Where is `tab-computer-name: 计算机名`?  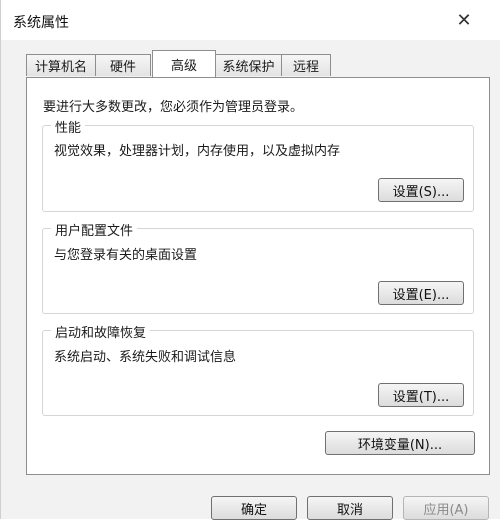 tab-computer-name: 计算机名 is located at coordinates (61, 65).